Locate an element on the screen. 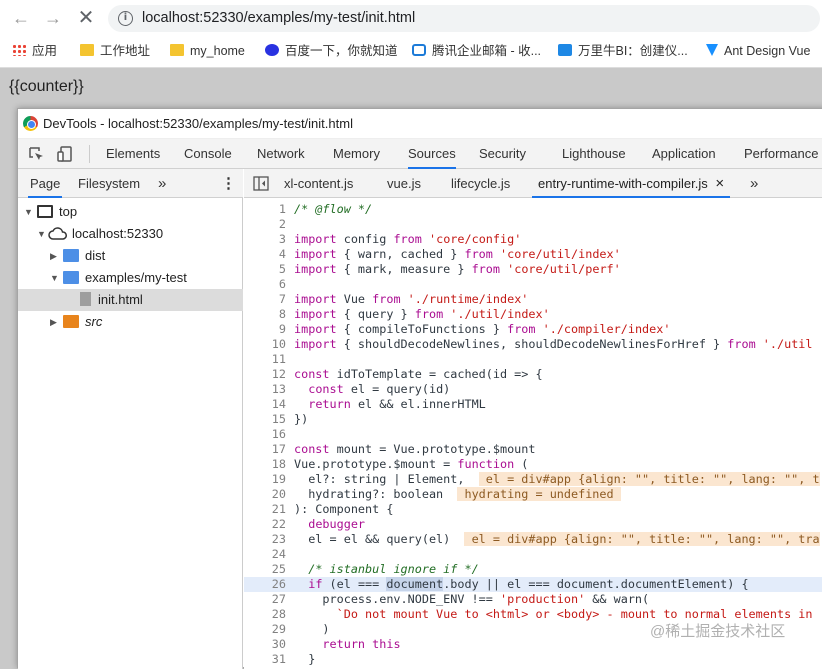 The image size is (822, 669). close-tab-icon: × is located at coordinates (719, 183).